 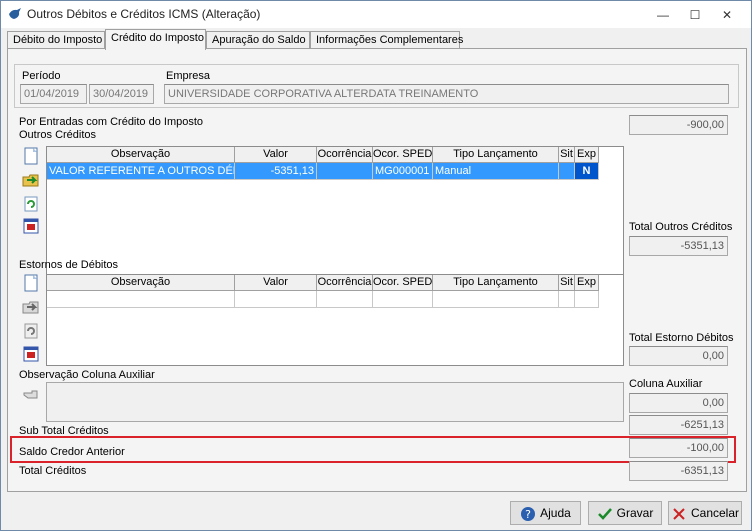 What do you see at coordinates (58, 135) in the screenshot?
I see `outros-creditos-label: Outros Créditos` at bounding box center [58, 135].